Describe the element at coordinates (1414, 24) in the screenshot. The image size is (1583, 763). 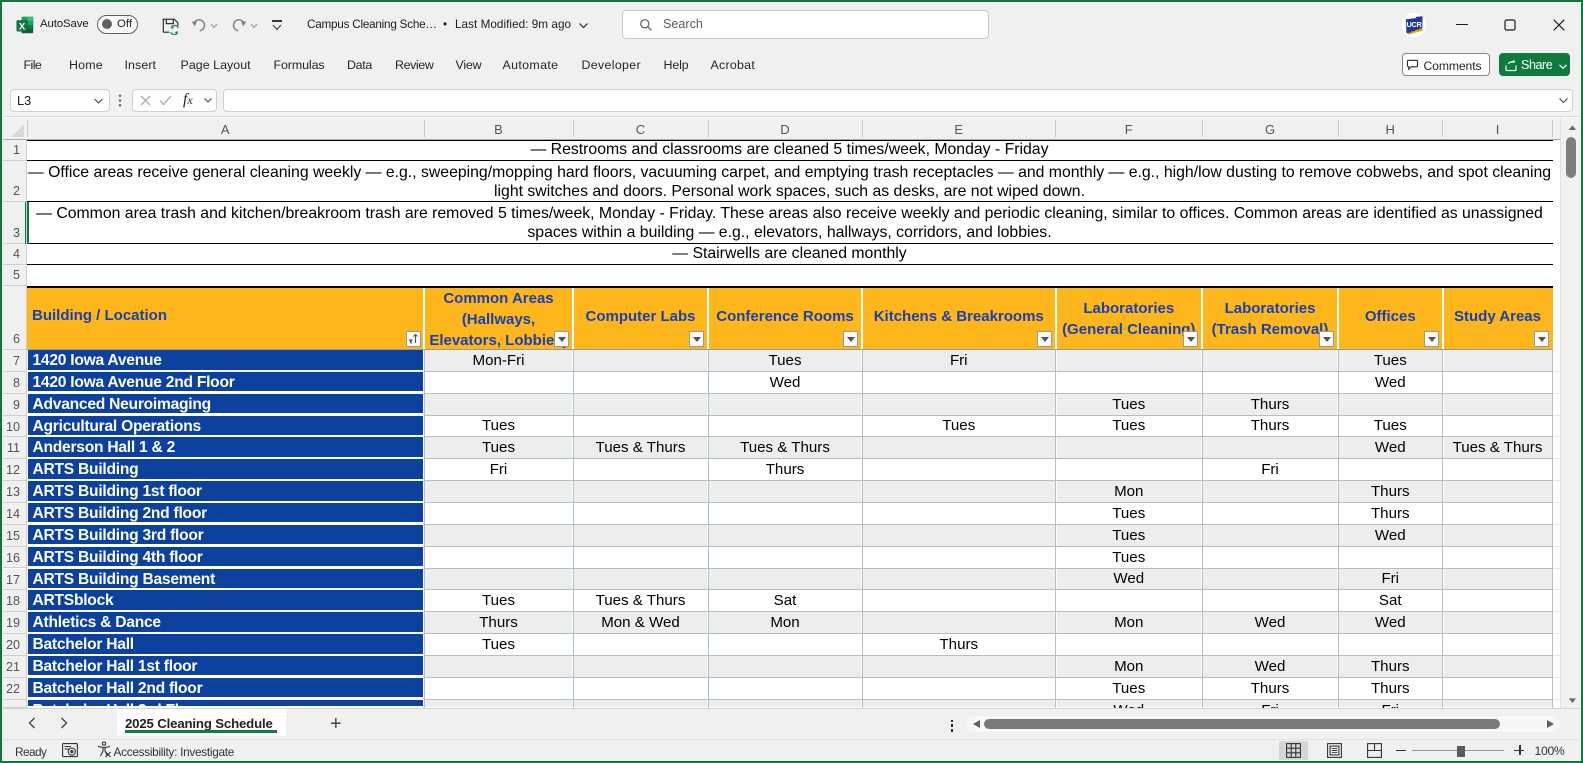
I see `svg-text: UCR` at that location.